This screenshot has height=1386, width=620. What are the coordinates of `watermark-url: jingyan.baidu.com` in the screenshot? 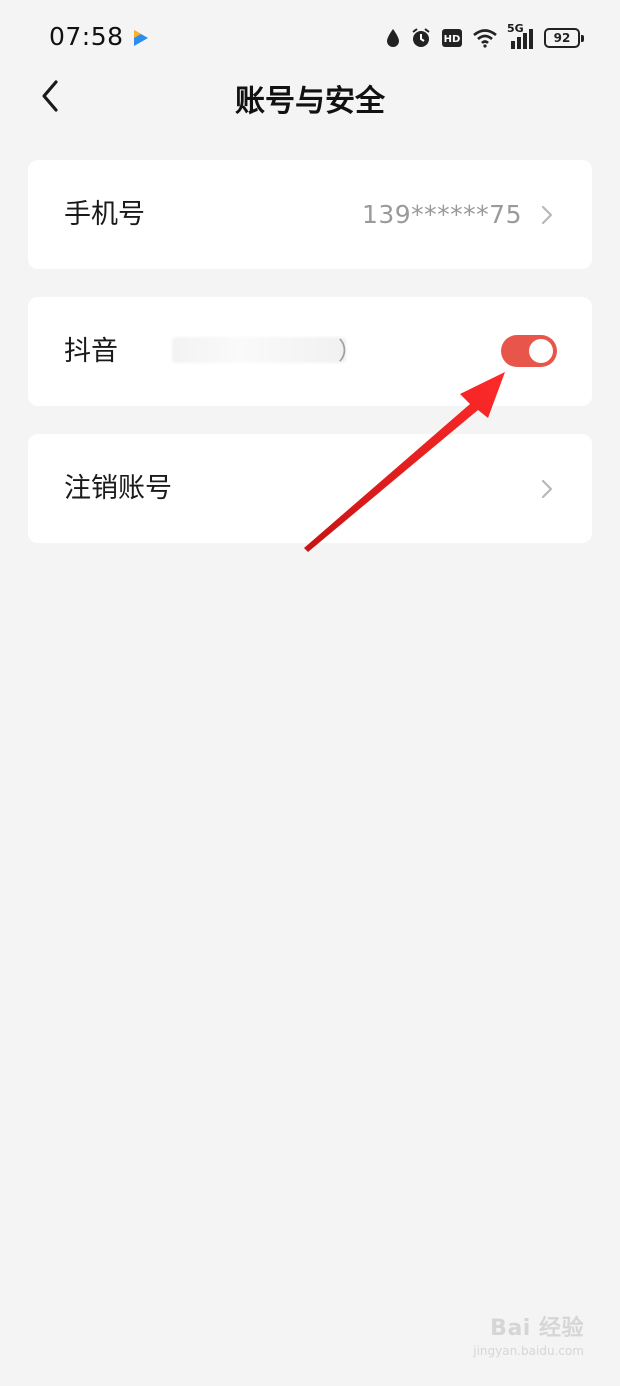 It's located at (528, 1351).